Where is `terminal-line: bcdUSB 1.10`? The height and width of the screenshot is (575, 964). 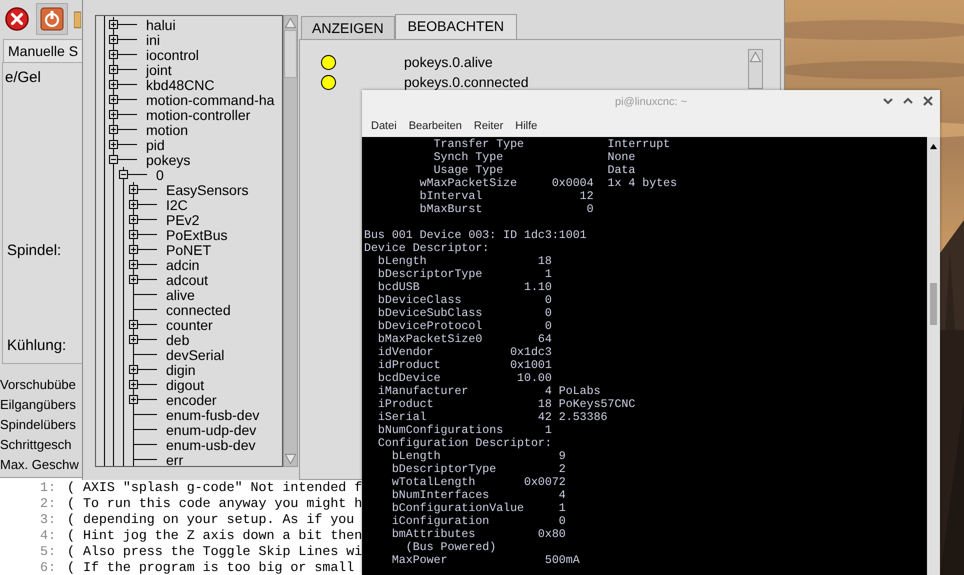 terminal-line: bcdUSB 1.10 is located at coordinates (464, 287).